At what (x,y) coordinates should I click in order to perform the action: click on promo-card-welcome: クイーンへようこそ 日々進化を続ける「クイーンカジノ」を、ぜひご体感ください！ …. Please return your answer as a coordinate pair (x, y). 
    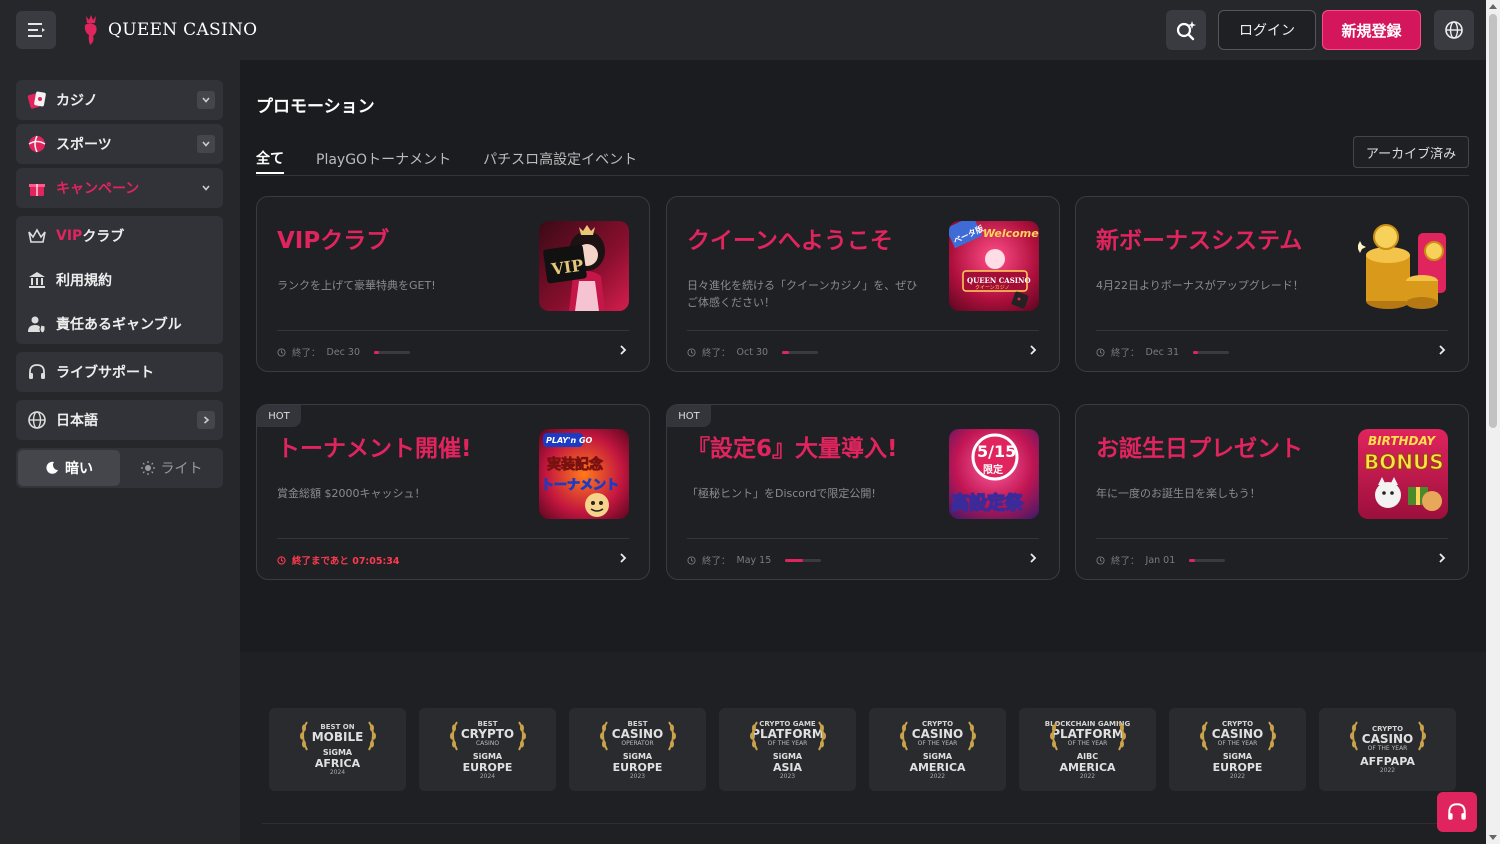
    Looking at the image, I should click on (863, 284).